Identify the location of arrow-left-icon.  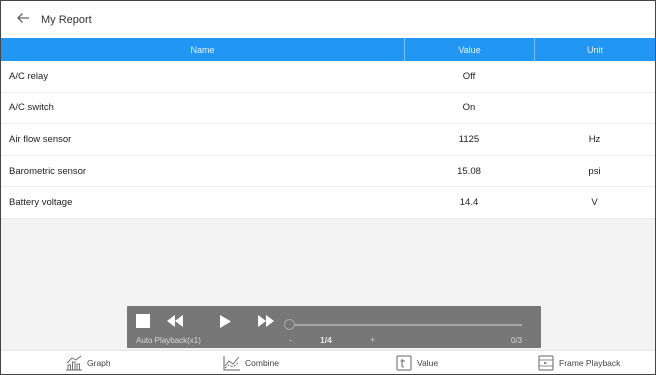
(23, 20).